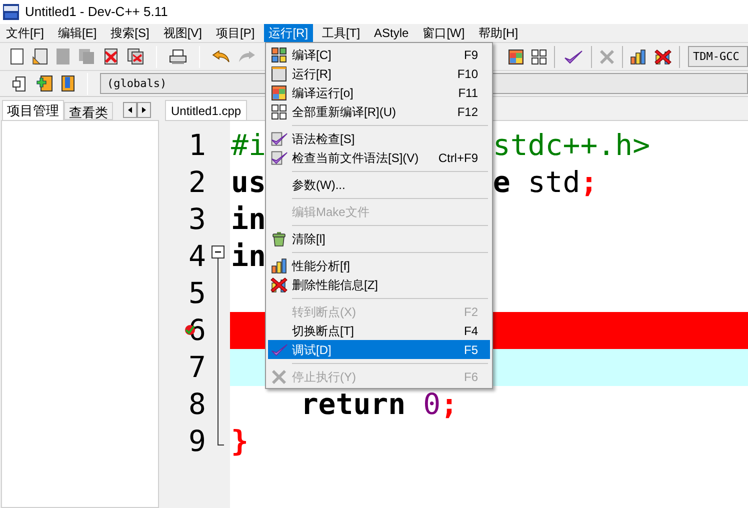 The height and width of the screenshot is (508, 748). I want to click on code-text: return 0;, so click(379, 404).